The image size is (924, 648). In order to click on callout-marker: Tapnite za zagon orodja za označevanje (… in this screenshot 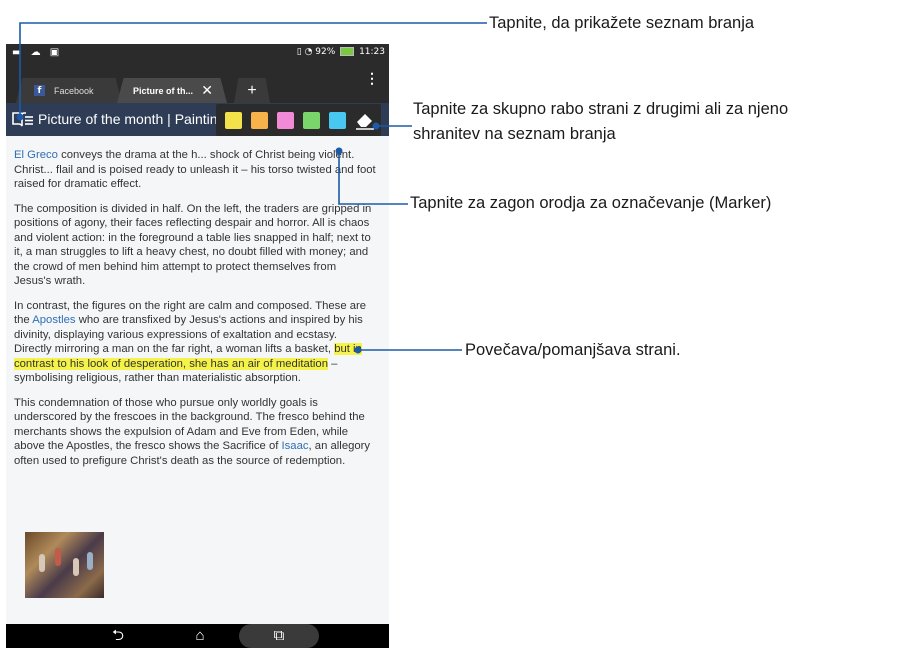, I will do `click(591, 203)`.